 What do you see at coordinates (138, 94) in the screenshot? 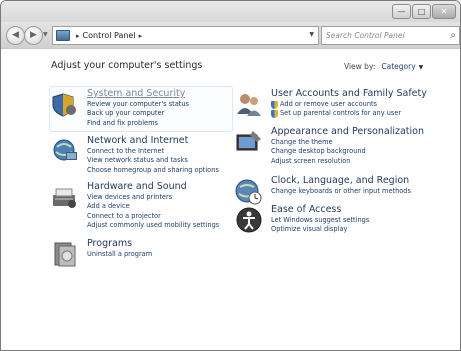
I see `category-title: System and Security` at bounding box center [138, 94].